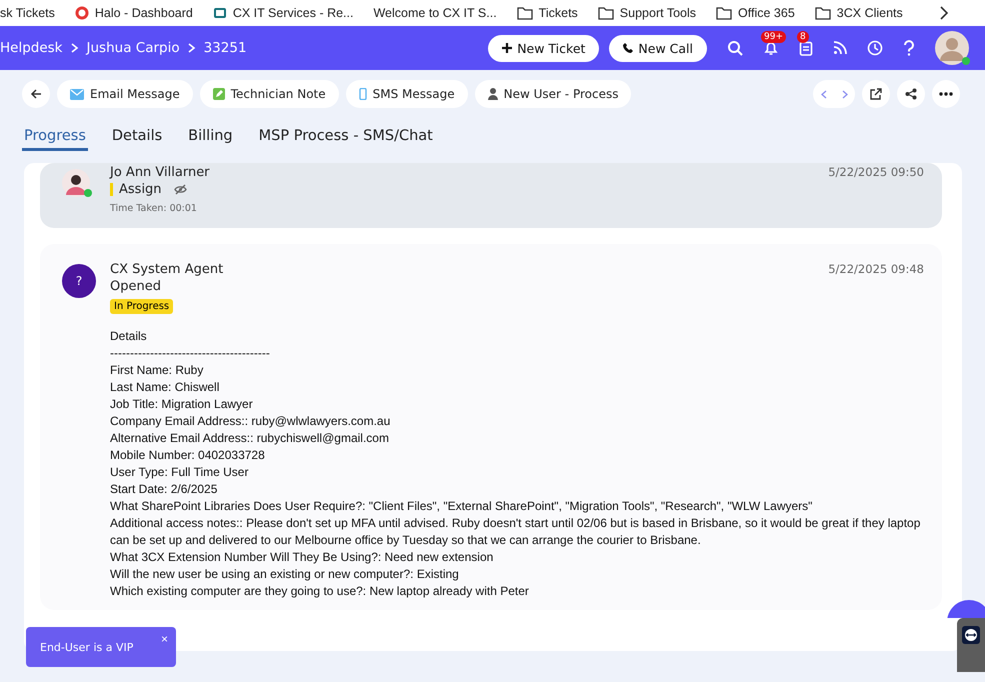 The image size is (985, 682). Describe the element at coordinates (269, 94) in the screenshot. I see `action-button: Technician Note` at that location.